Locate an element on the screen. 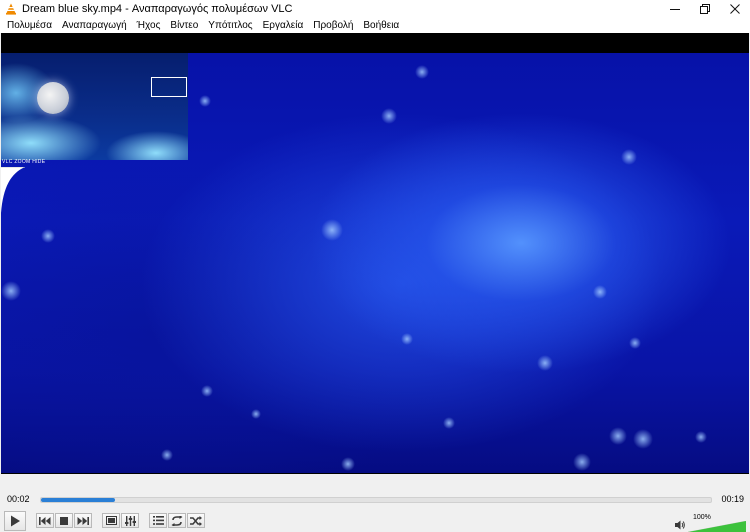  menu-help: Βοήθεια is located at coordinates (381, 25).